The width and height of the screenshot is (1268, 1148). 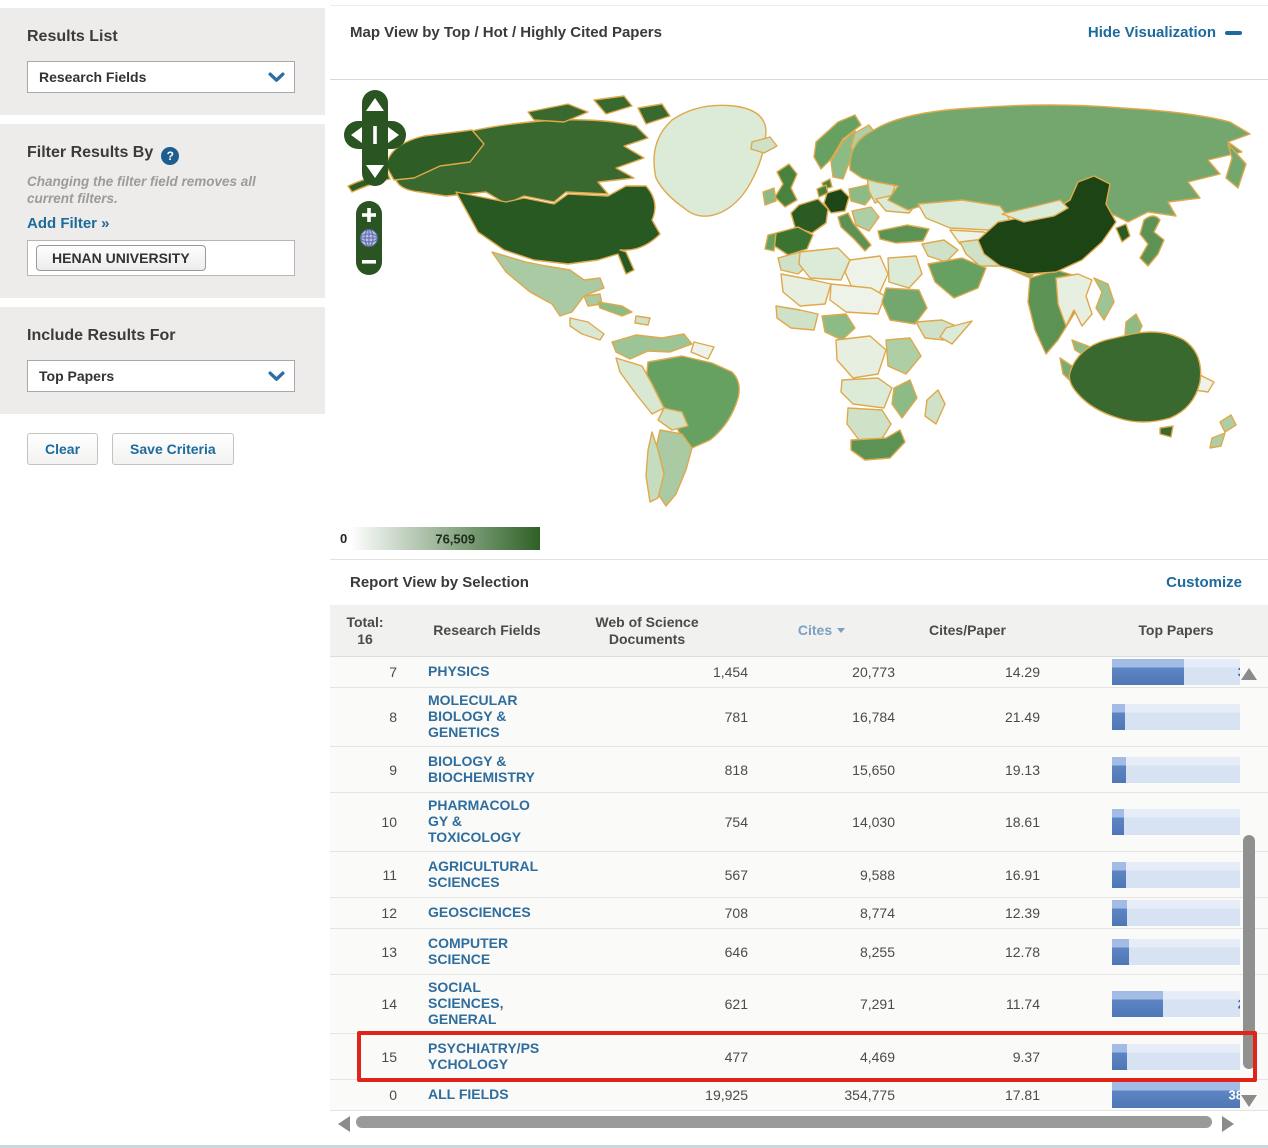 I want to click on results-list-section: Results List Research Fields, so click(x=162, y=61).